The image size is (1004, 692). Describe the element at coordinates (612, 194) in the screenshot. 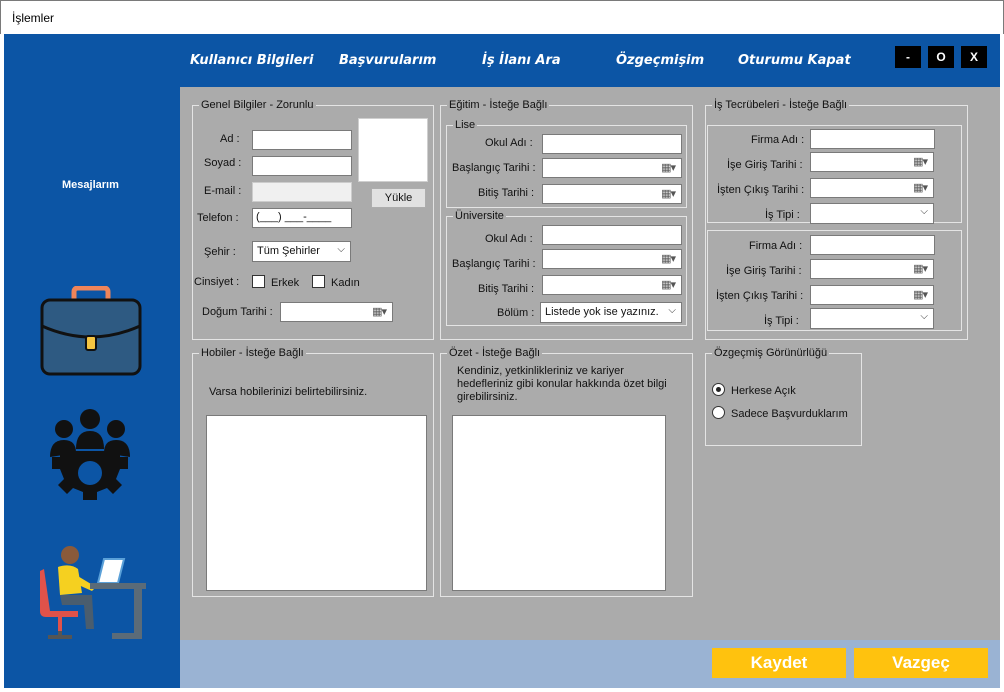

I see `hs-end-picker: ▦▾` at that location.